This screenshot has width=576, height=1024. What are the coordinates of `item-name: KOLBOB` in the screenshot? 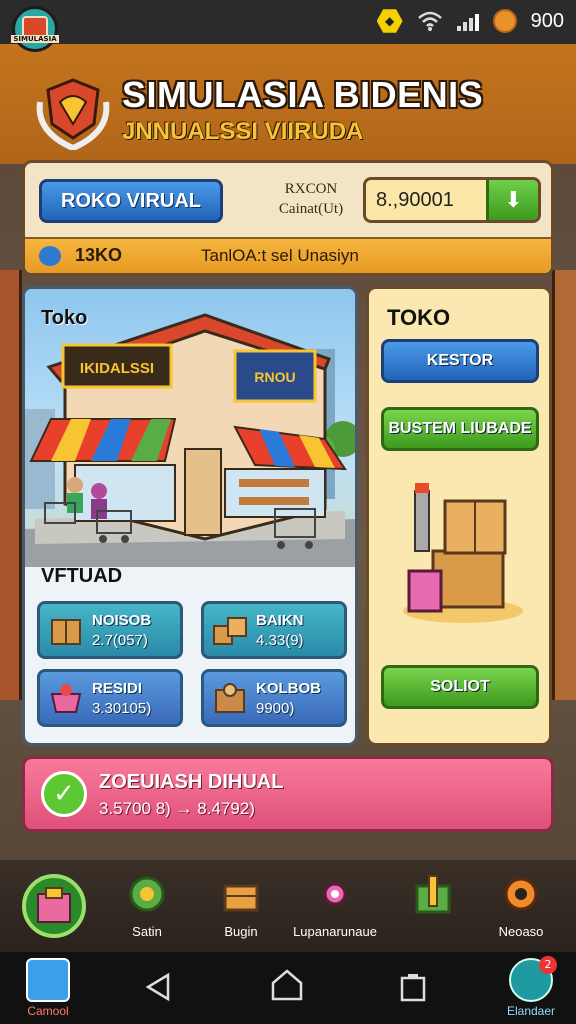 It's located at (288, 688).